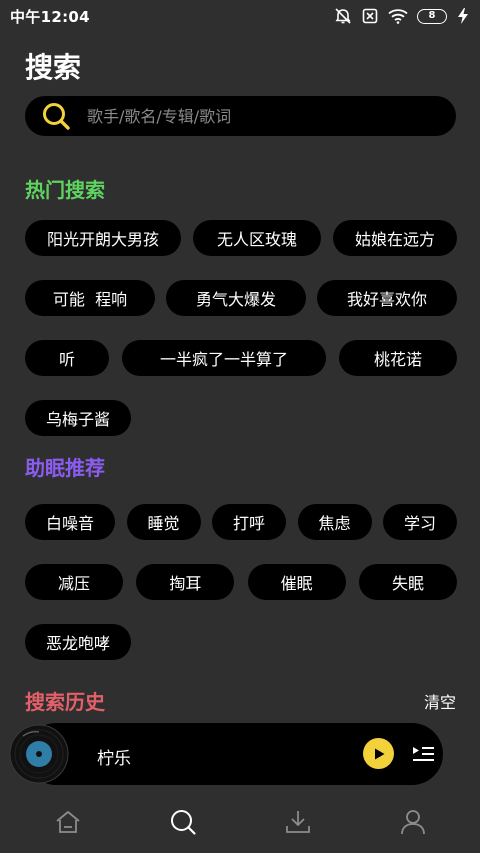  What do you see at coordinates (163, 522) in the screenshot?
I see `sleep-chip: 睡觉` at bounding box center [163, 522].